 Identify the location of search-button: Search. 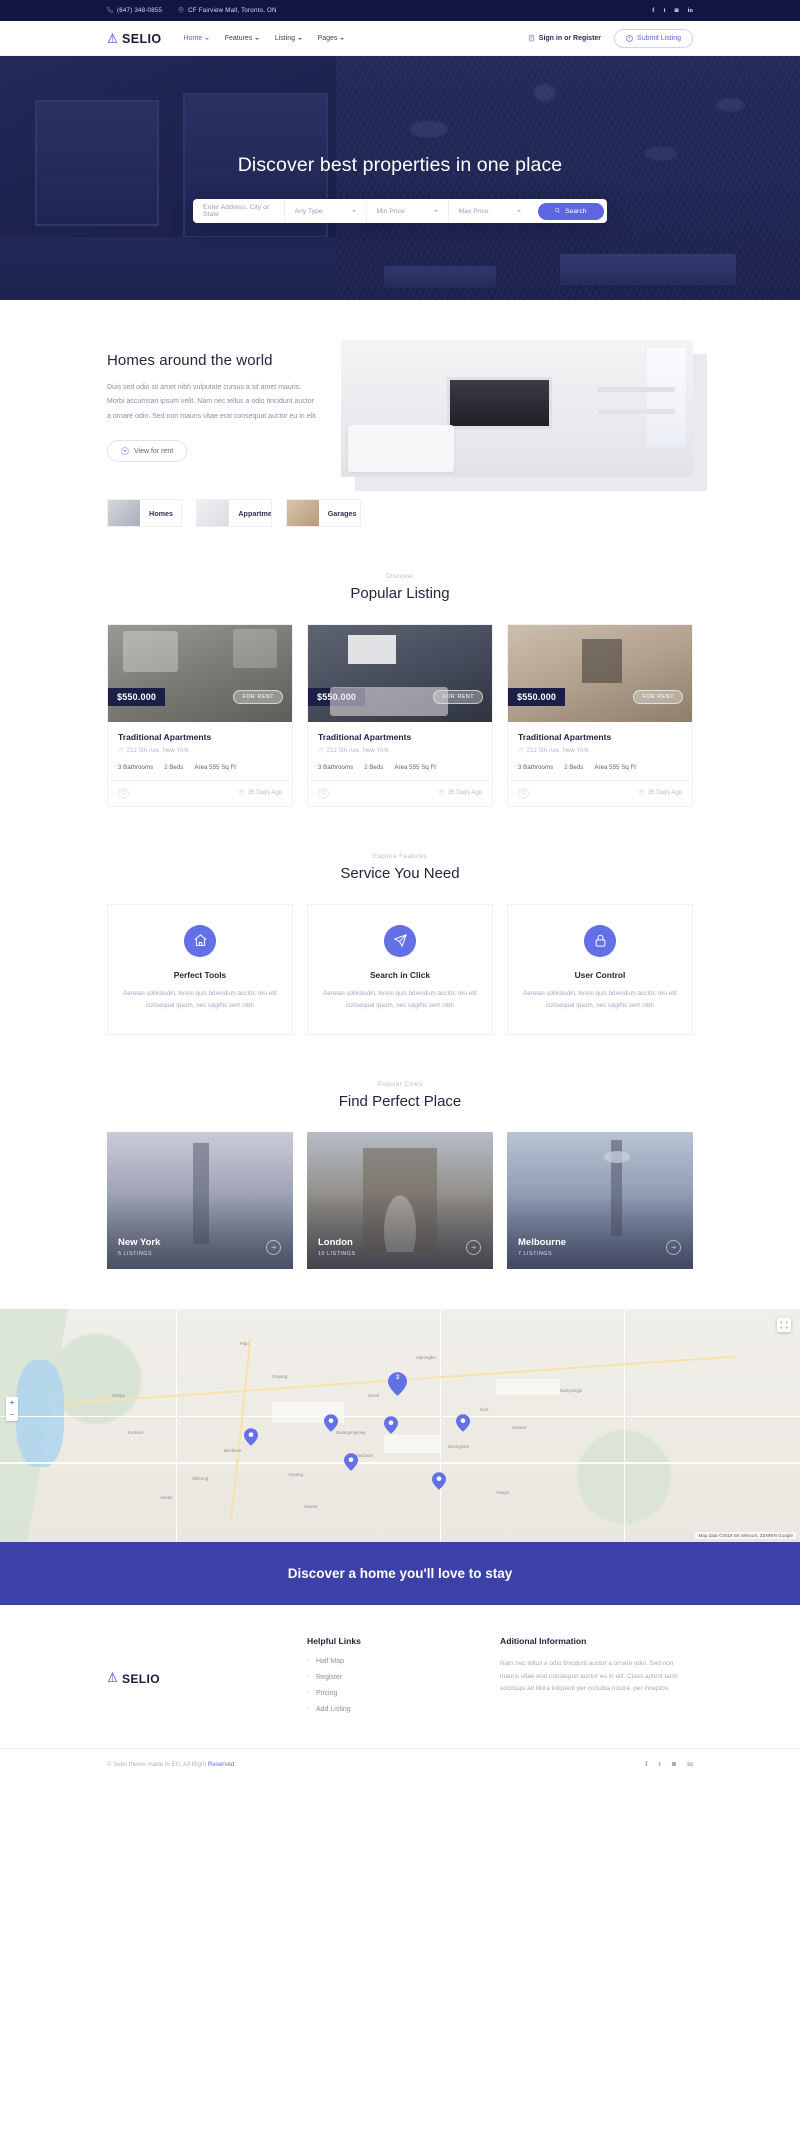
(570, 211).